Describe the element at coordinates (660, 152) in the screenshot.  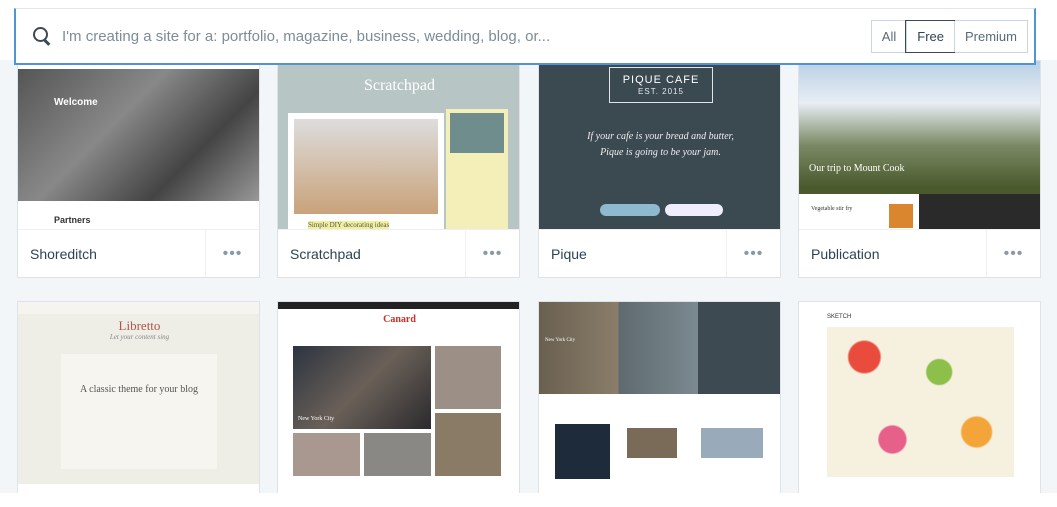
I see `preview-line2: Pique is going to be your jam.` at that location.